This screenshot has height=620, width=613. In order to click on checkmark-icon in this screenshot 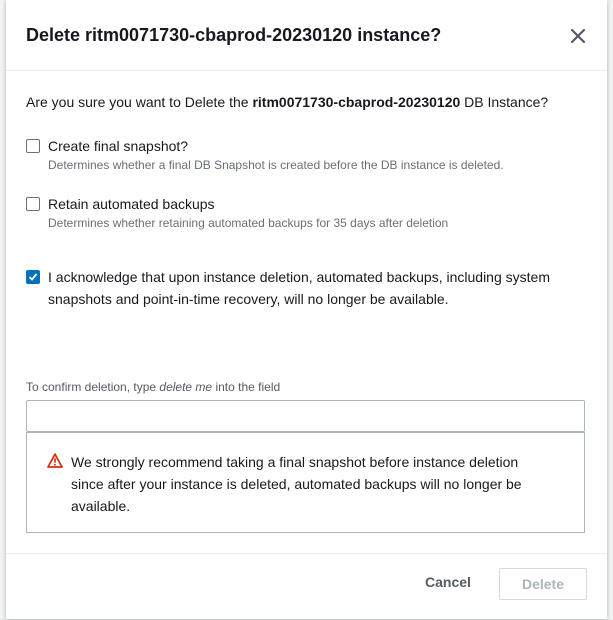, I will do `click(33, 277)`.